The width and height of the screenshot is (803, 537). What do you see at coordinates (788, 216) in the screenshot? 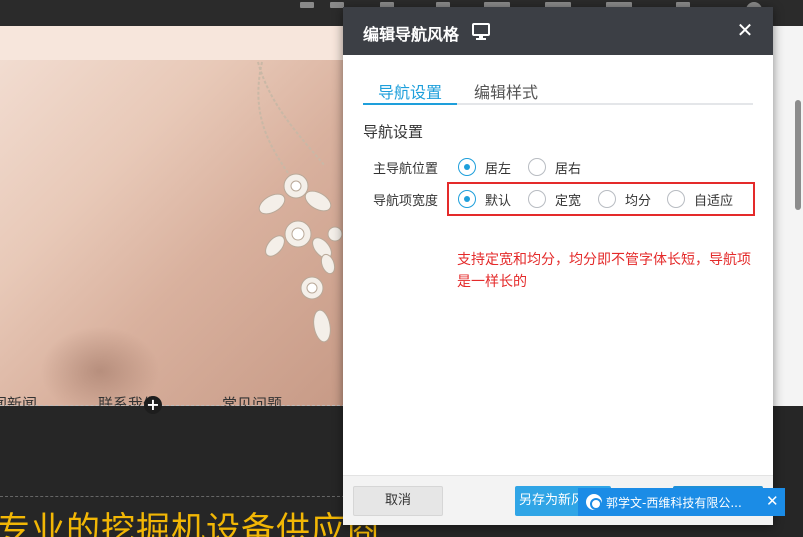
I see `page-right-edge` at bounding box center [788, 216].